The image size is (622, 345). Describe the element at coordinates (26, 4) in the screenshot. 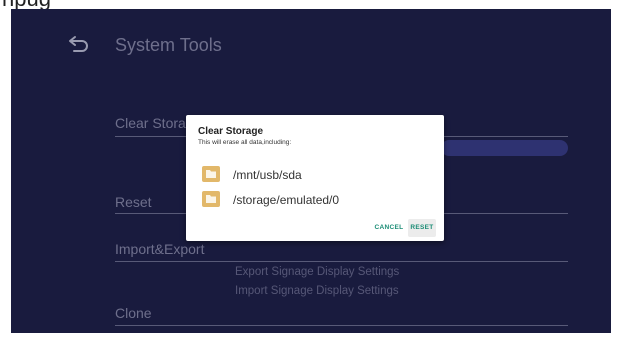

I see `top-strip-text: npug` at that location.